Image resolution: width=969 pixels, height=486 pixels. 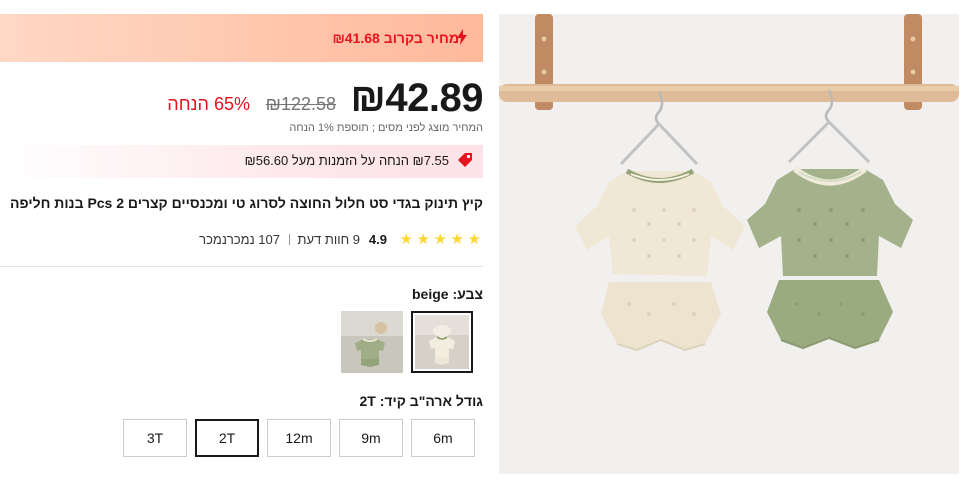 I want to click on size-option-12m: 12m, so click(x=299, y=438).